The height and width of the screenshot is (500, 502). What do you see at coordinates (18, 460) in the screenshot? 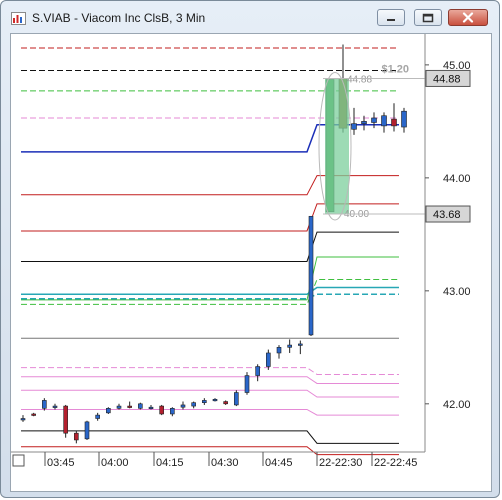
I see `corner-box-icon` at bounding box center [18, 460].